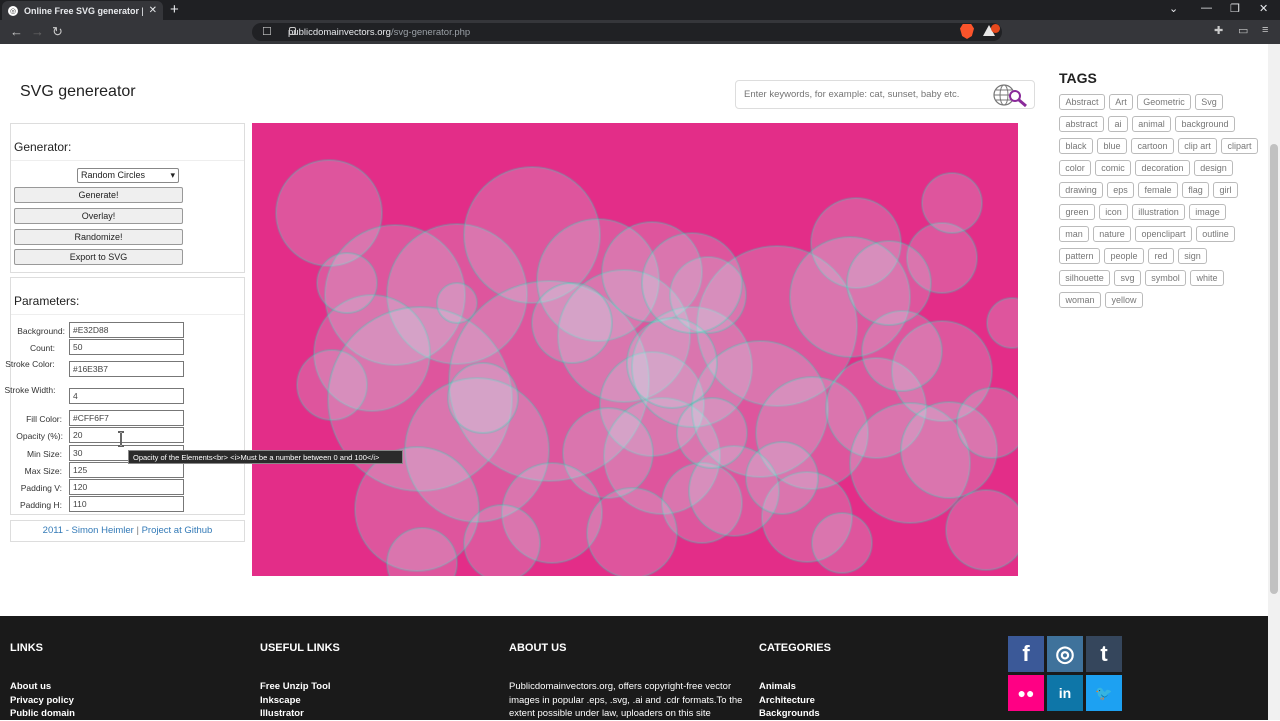 The height and width of the screenshot is (721, 1280). What do you see at coordinates (267, 31) in the screenshot?
I see `bookmark-icon: ☐` at bounding box center [267, 31].